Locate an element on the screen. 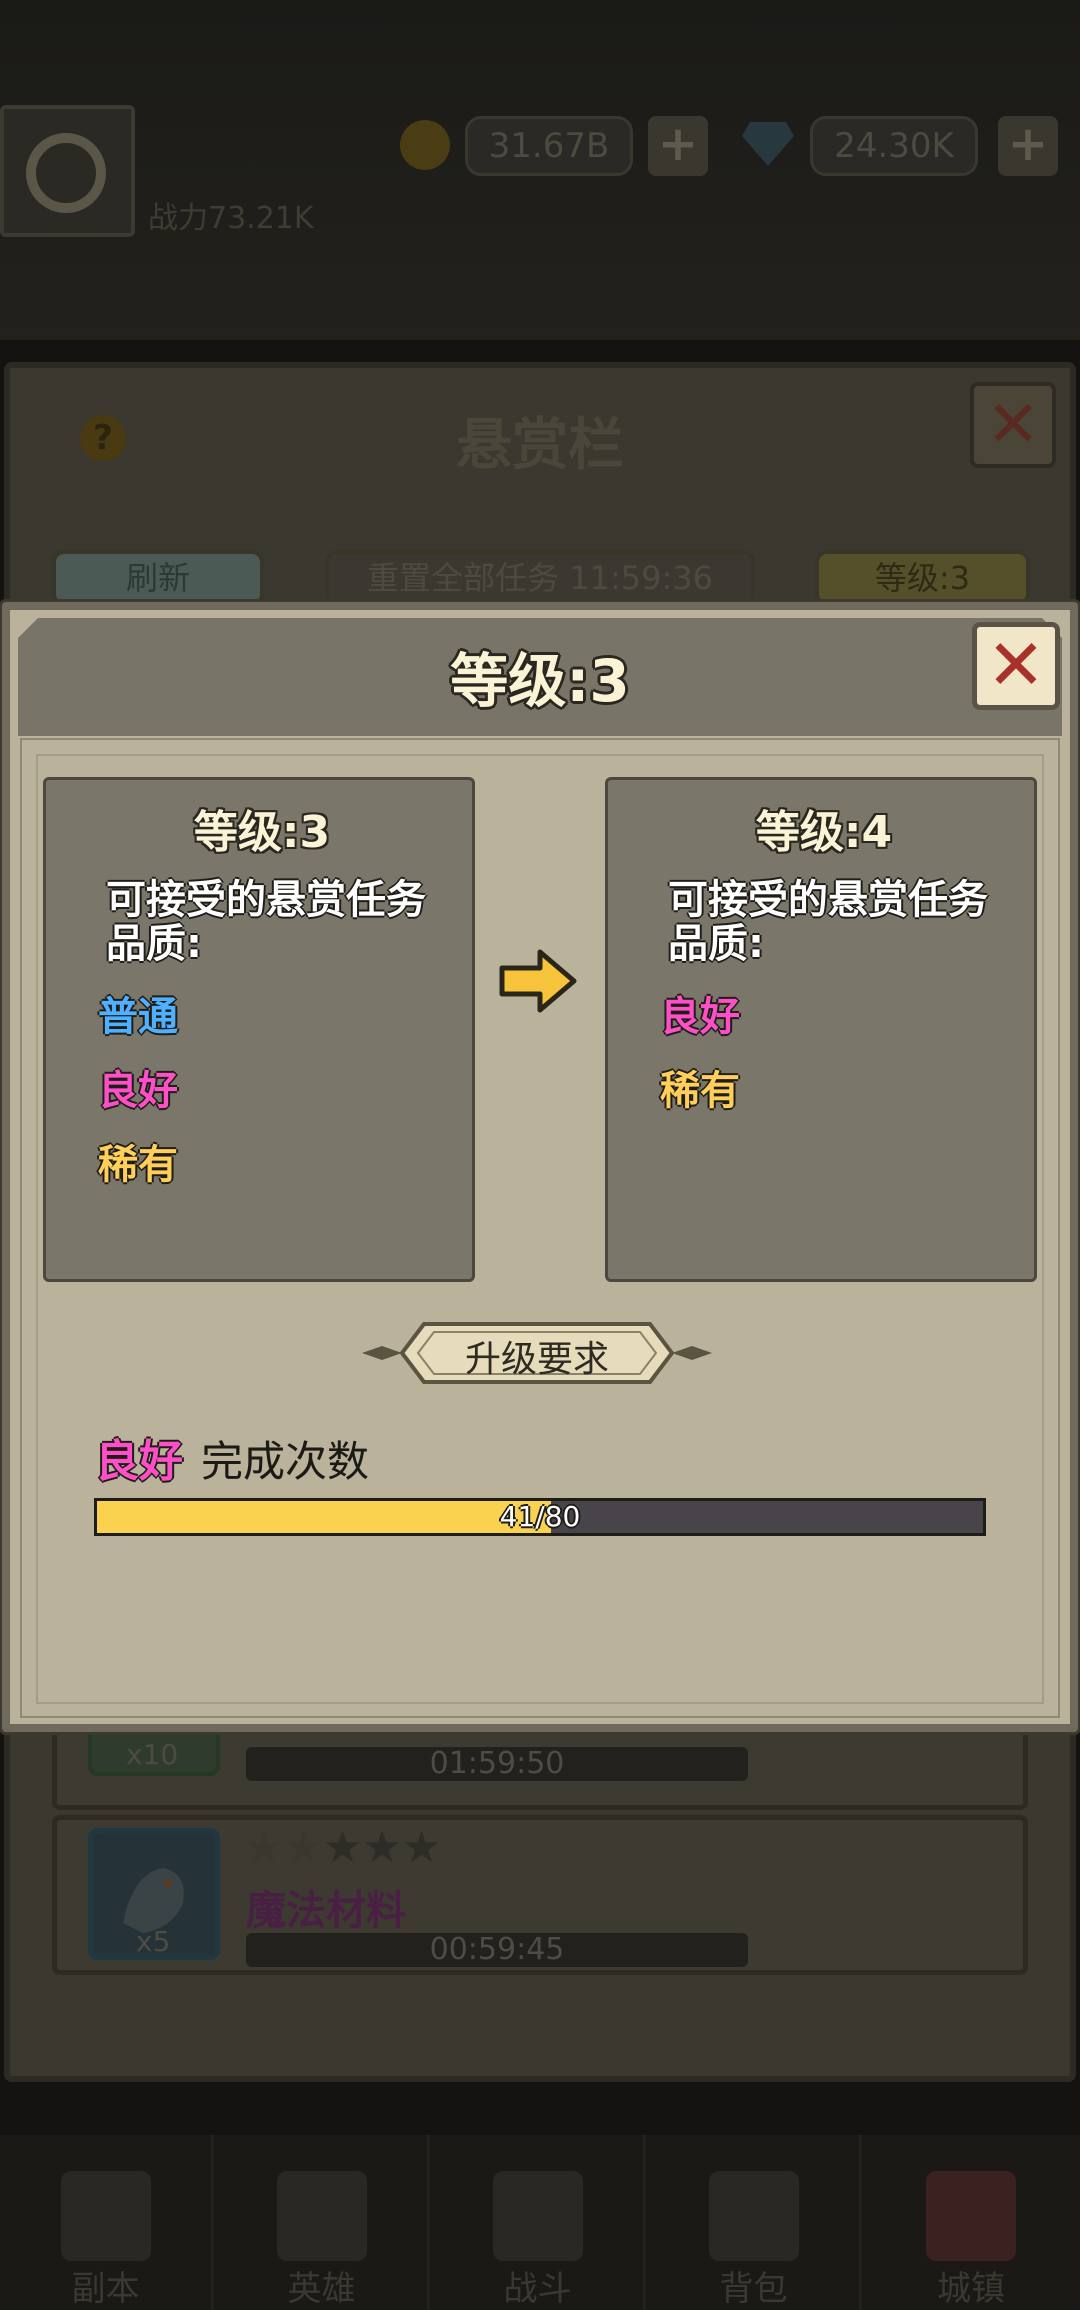 This screenshot has height=2310, width=1080. reset-timer: 重置全部任务 11:59:36 is located at coordinates (540, 578).